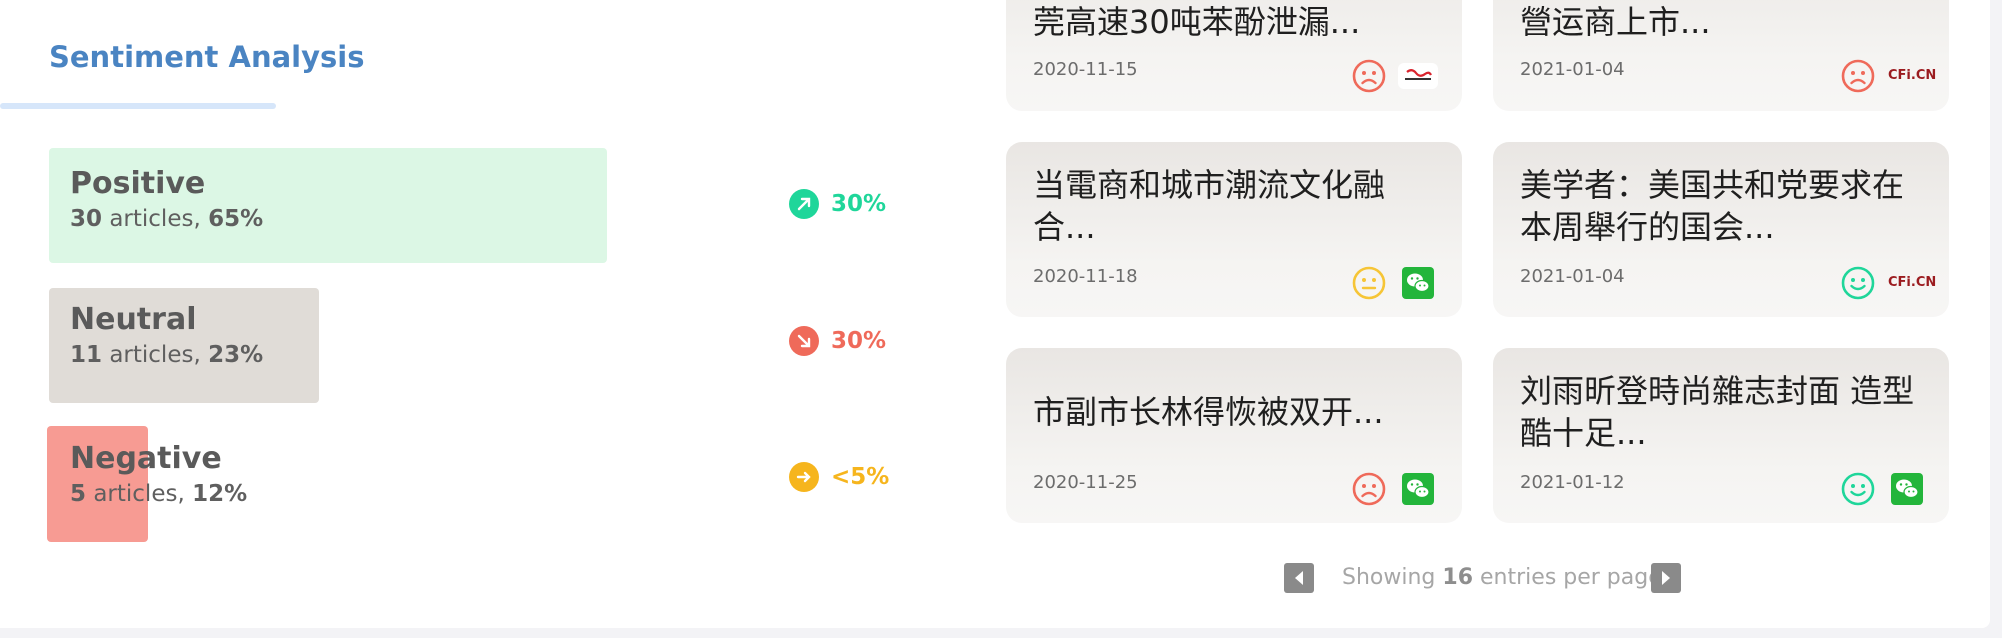  I want to click on positive-label: Positive, so click(138, 183).